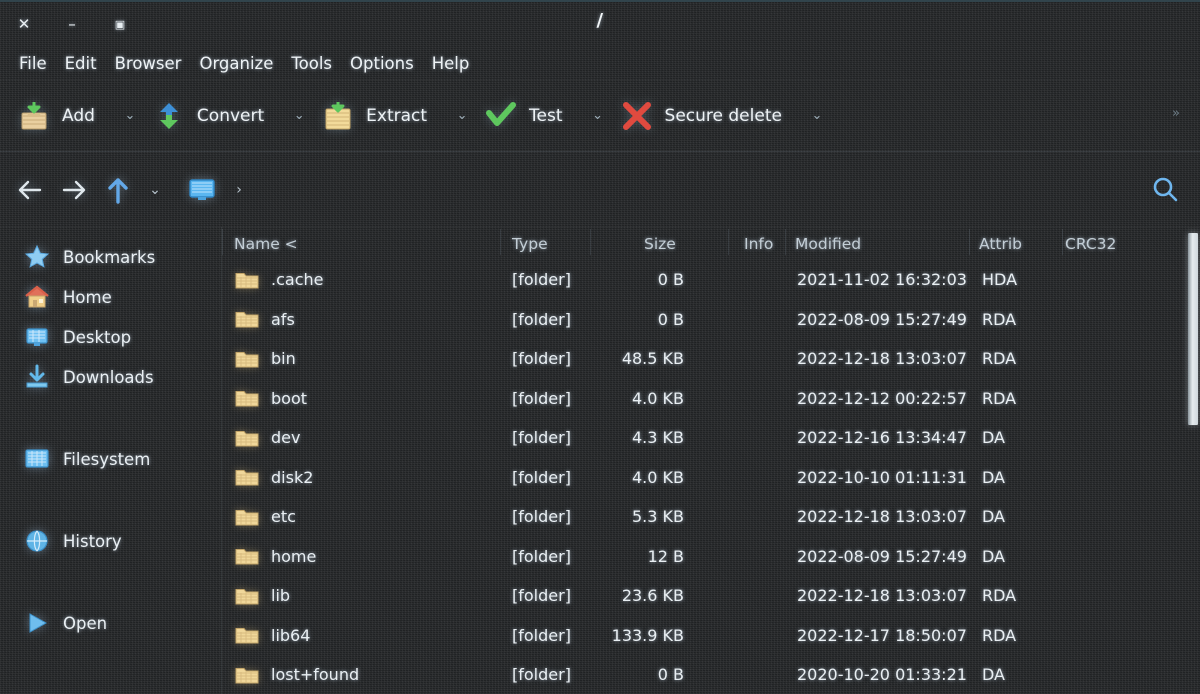 The height and width of the screenshot is (694, 1200). Describe the element at coordinates (72, 24) in the screenshot. I see `minimize-icon: –` at that location.